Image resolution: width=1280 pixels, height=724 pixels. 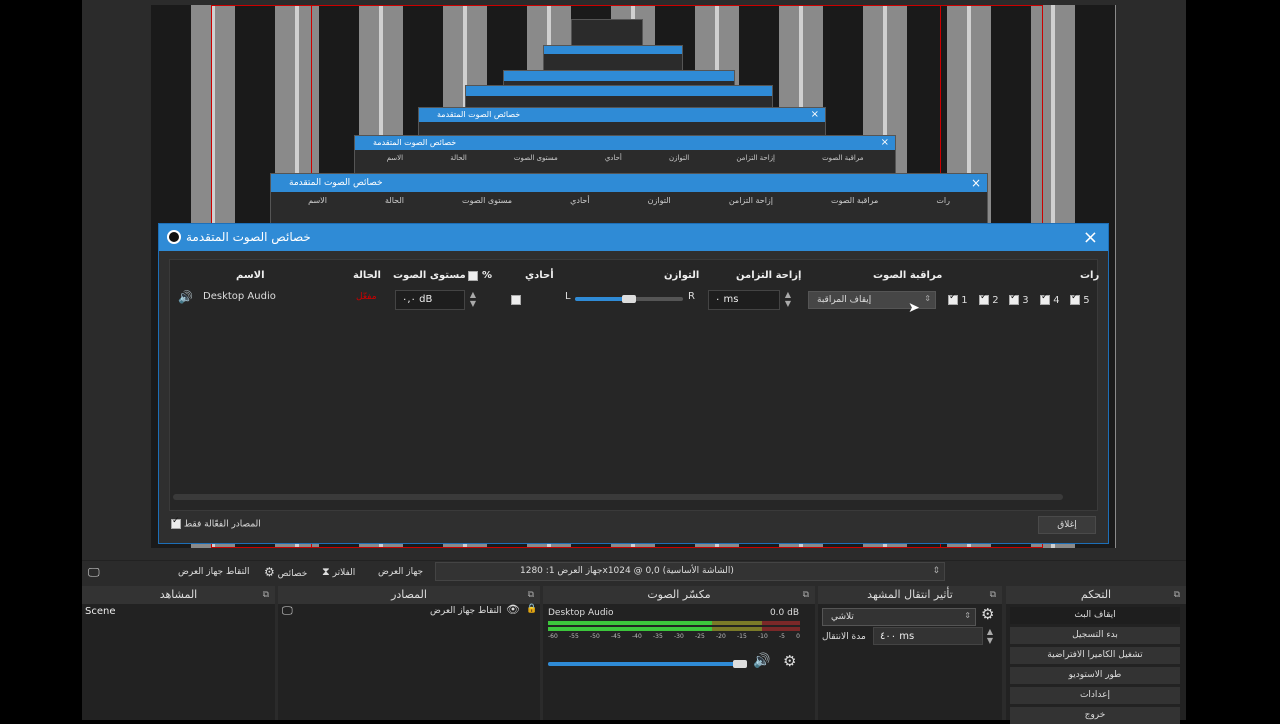 What do you see at coordinates (574, 636) in the screenshot?
I see `meter-tick: -55` at bounding box center [574, 636].